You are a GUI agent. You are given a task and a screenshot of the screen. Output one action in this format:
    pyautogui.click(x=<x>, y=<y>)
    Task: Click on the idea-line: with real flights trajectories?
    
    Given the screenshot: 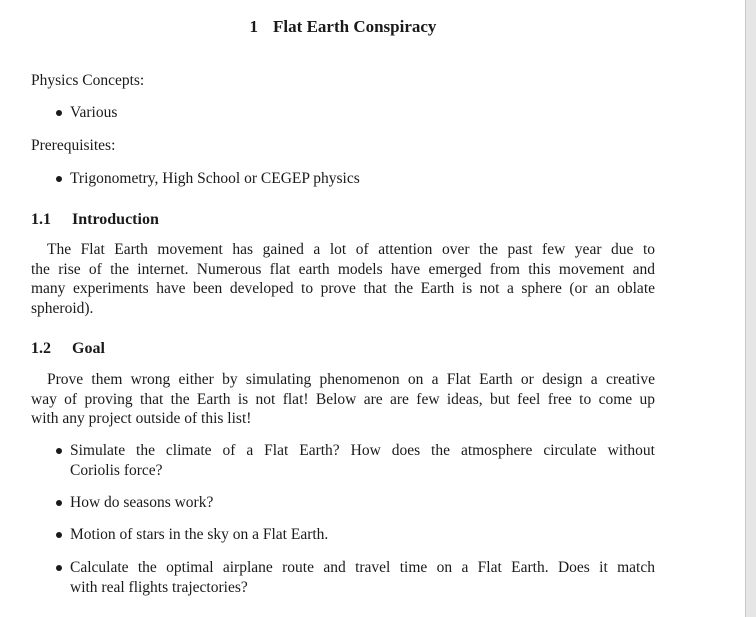 What is the action you would take?
    pyautogui.click(x=159, y=587)
    